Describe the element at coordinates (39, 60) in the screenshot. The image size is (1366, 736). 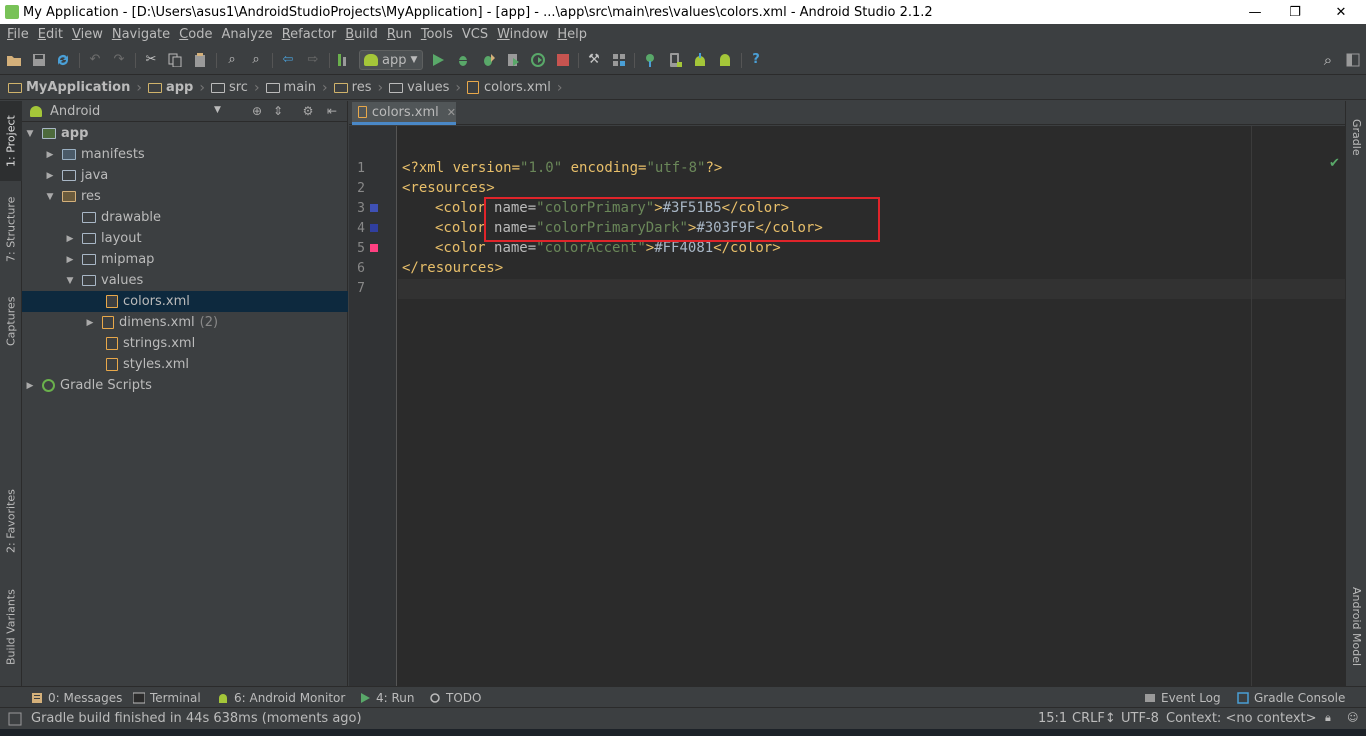
I see `save-all-icon` at that location.